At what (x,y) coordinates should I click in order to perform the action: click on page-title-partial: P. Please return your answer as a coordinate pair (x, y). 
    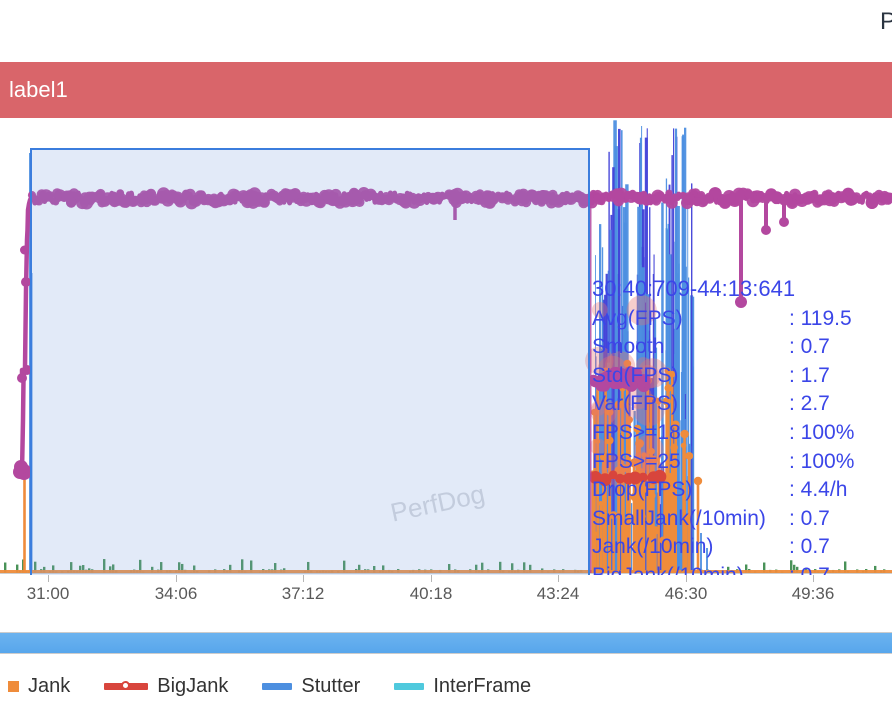
    Looking at the image, I should click on (886, 21).